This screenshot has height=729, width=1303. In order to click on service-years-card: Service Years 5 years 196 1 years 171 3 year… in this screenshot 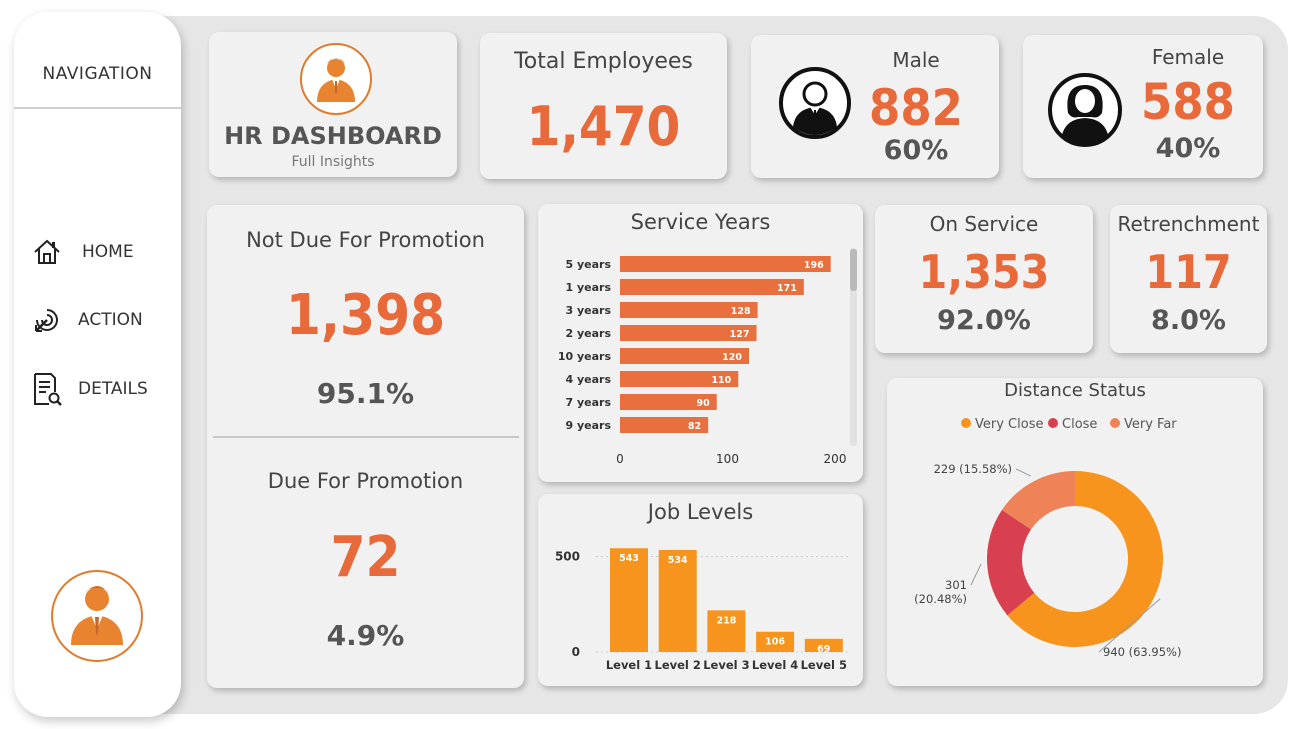, I will do `click(700, 343)`.